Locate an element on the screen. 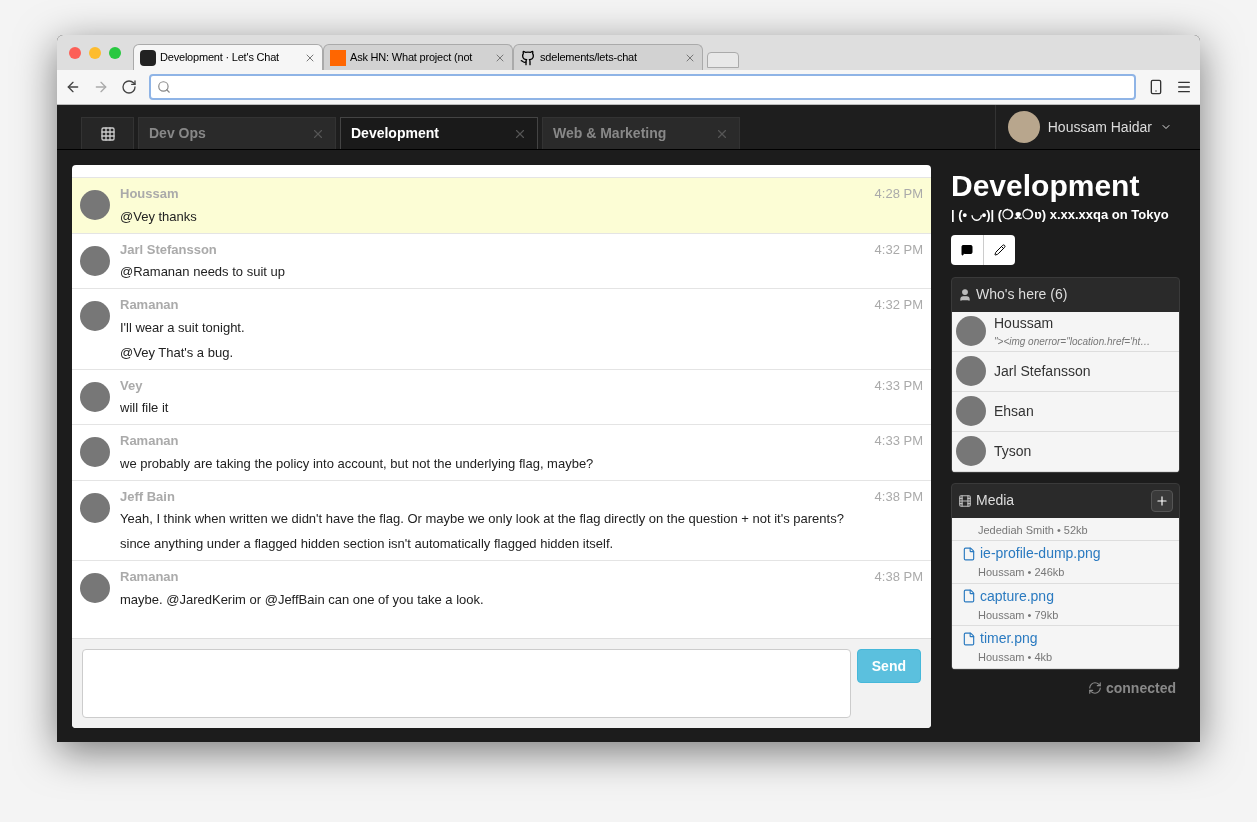 This screenshot has height=822, width=1257. panel-title: Media is located at coordinates (996, 500).